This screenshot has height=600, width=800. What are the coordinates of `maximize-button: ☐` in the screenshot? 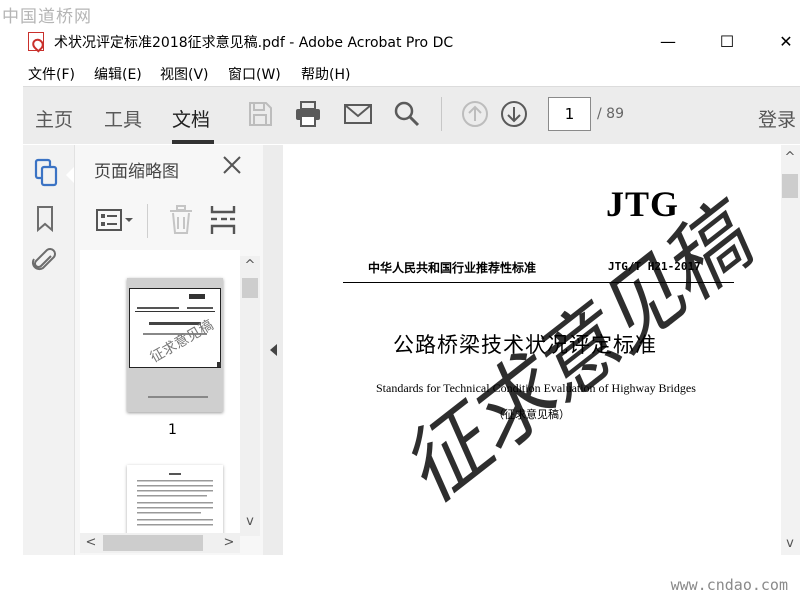 It's located at (727, 42).